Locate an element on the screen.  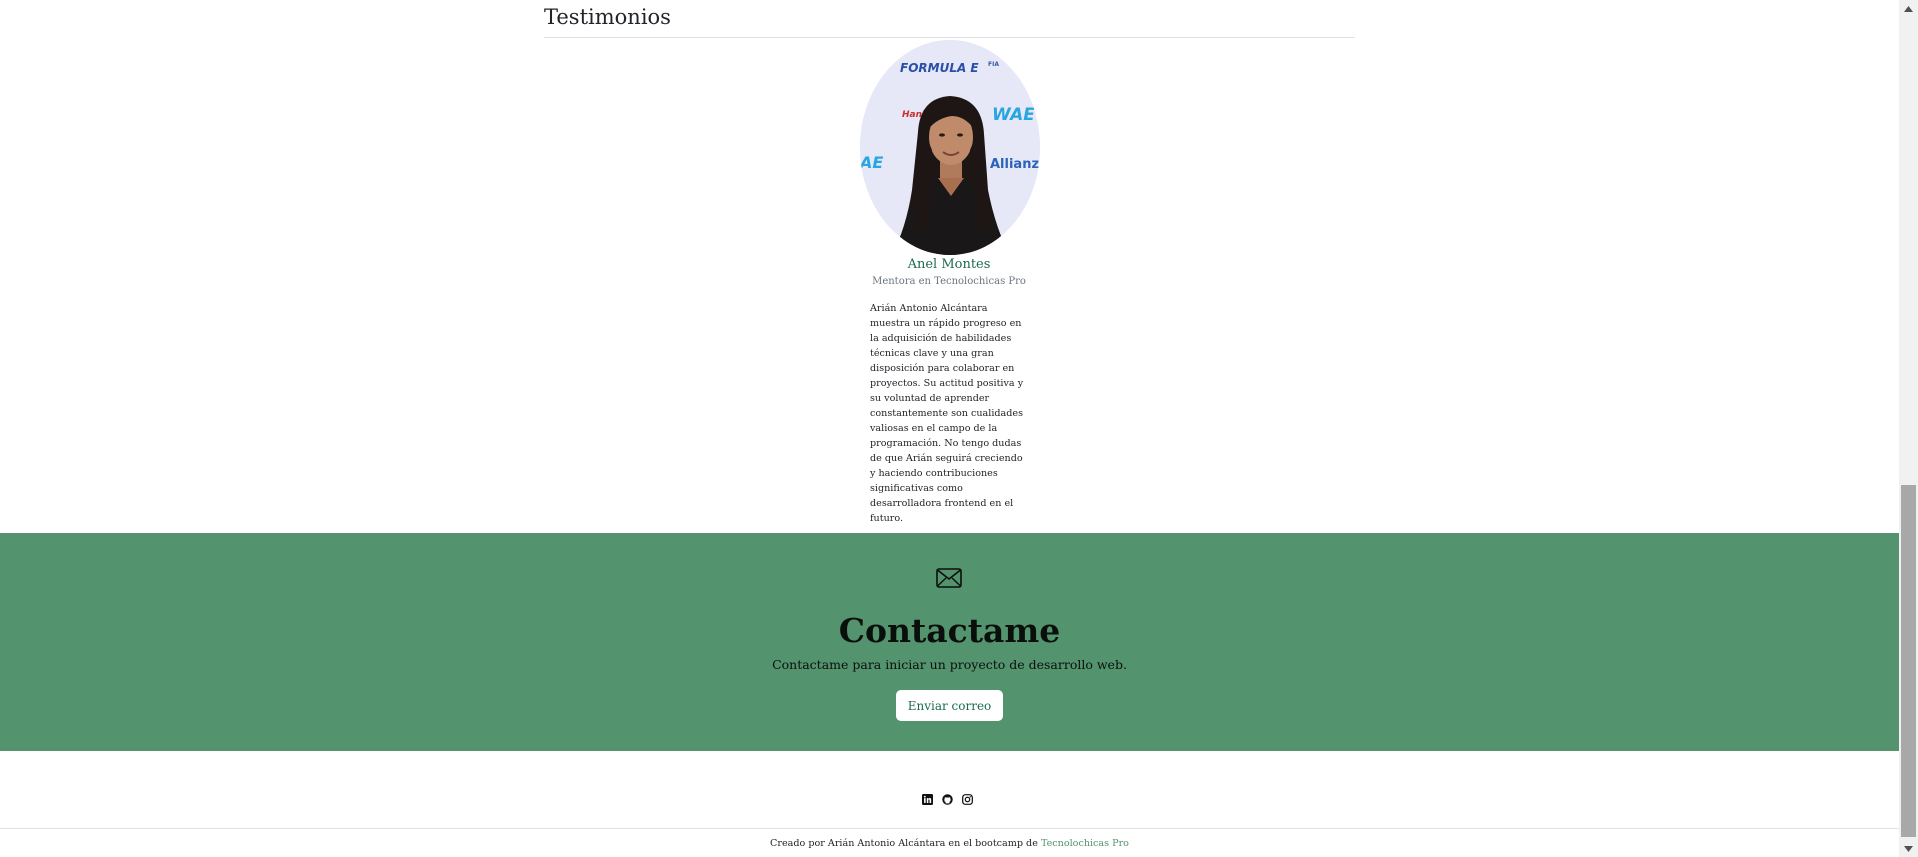
testimonials-heading: Testimonios is located at coordinates (949, 21).